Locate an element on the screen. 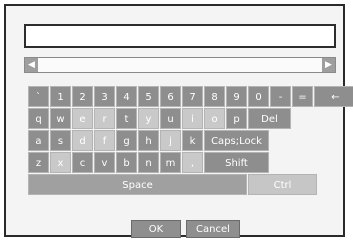  key-m: m is located at coordinates (170, 162).